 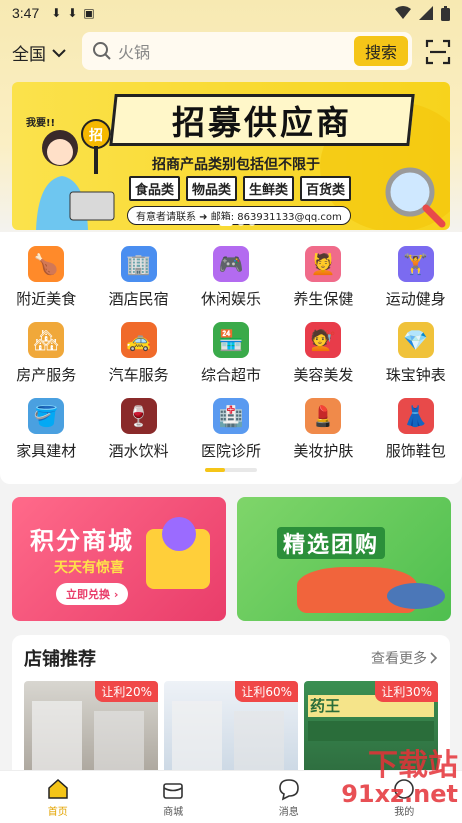 What do you see at coordinates (138, 416) in the screenshot?
I see `wine-icon: 🍷` at bounding box center [138, 416].